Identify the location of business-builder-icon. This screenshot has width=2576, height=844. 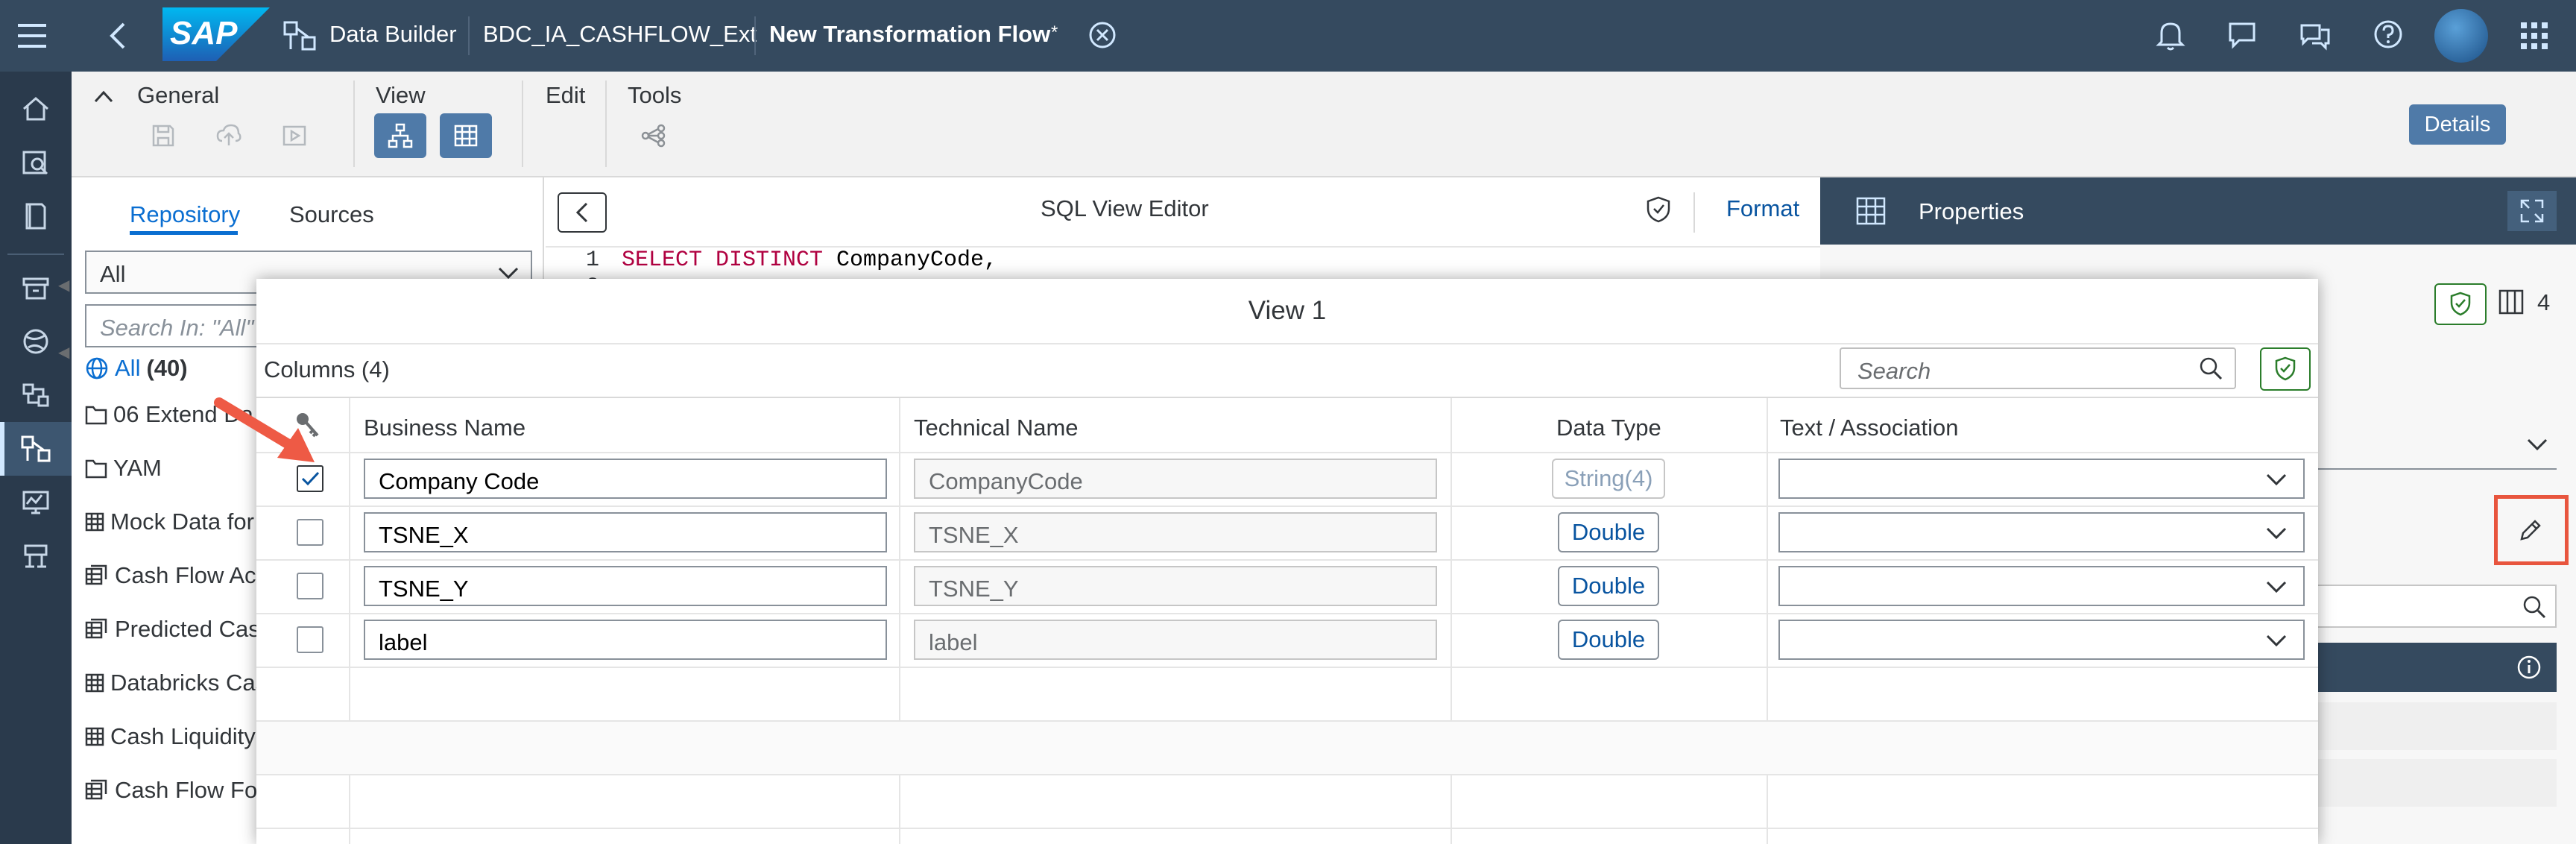
(36, 395).